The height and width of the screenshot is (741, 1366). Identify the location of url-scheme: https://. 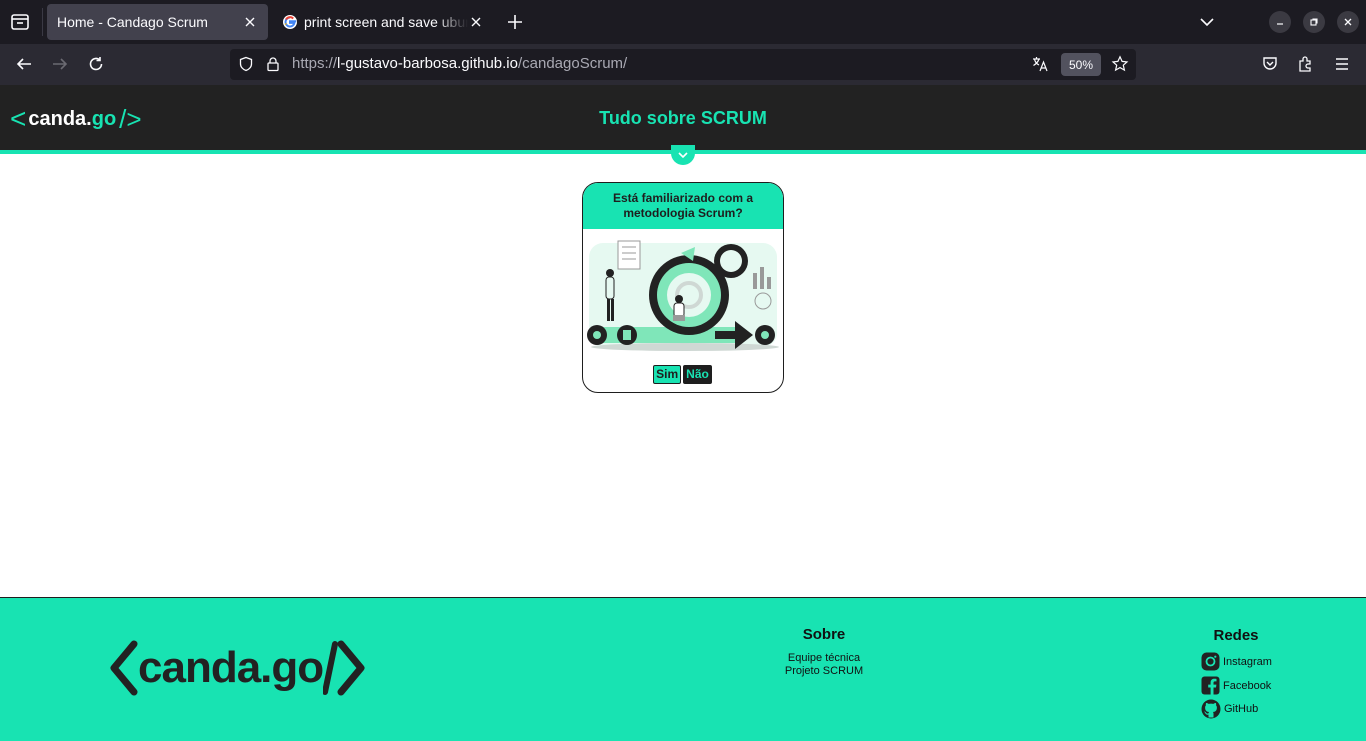
(315, 63).